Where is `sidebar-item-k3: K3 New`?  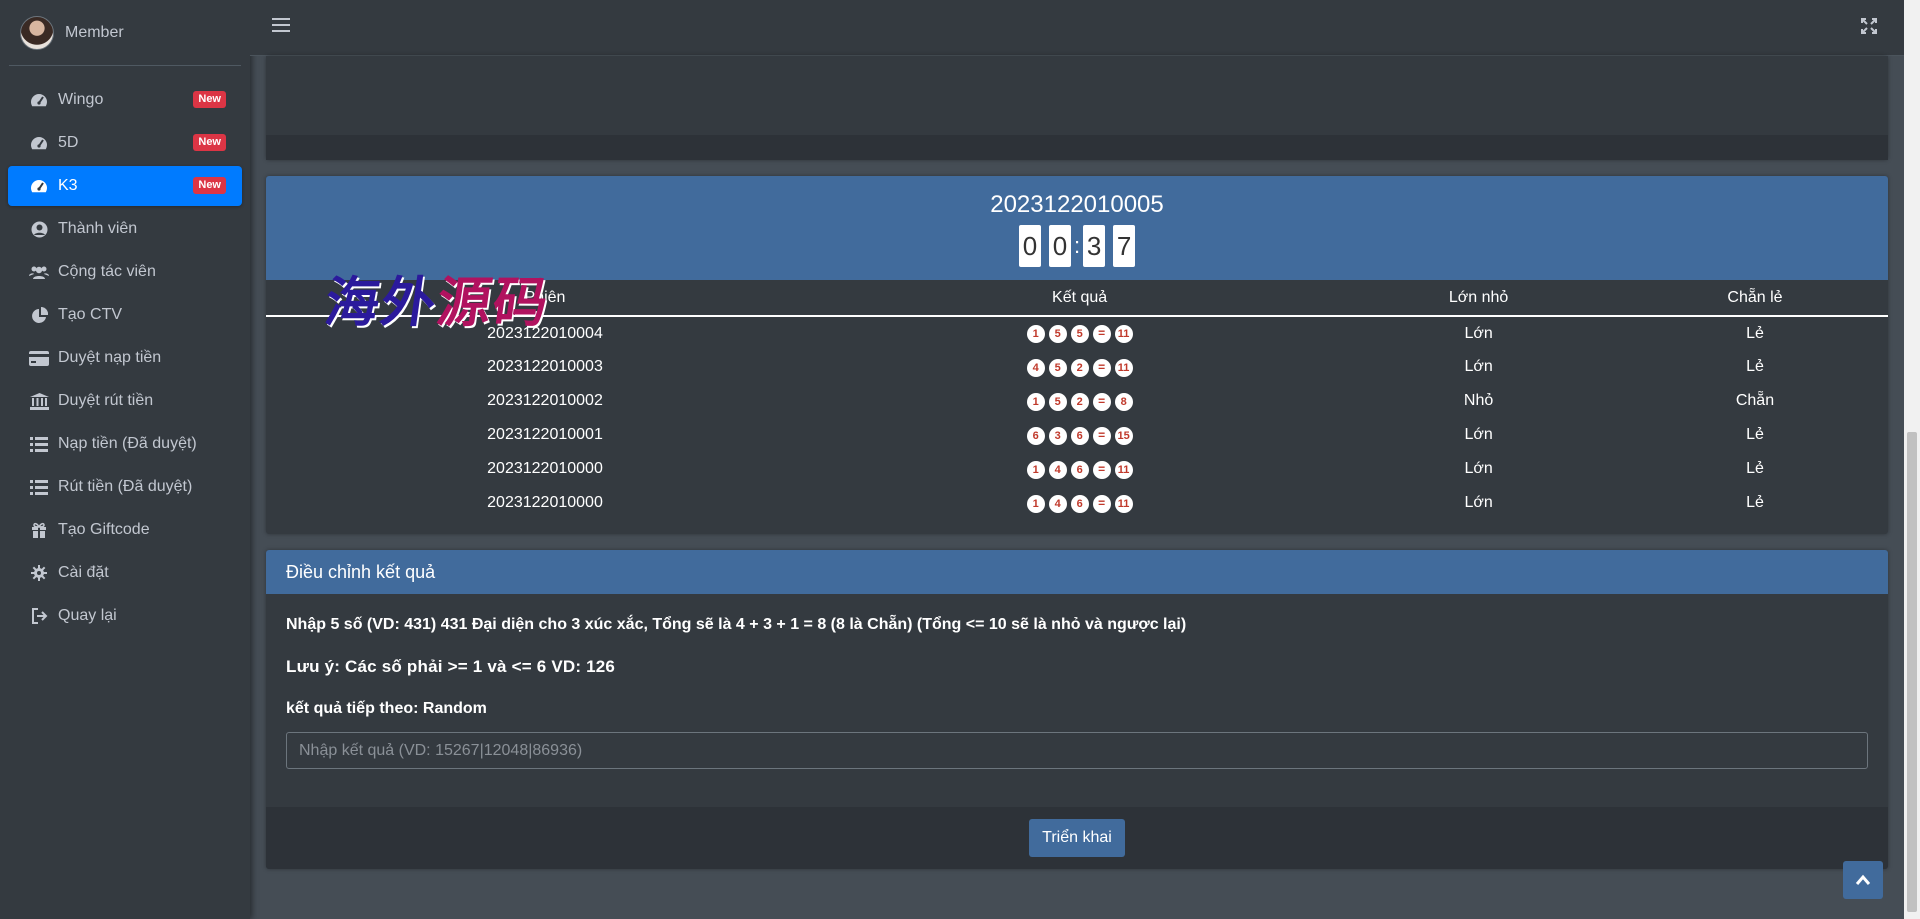 sidebar-item-k3: K3 New is located at coordinates (125, 186).